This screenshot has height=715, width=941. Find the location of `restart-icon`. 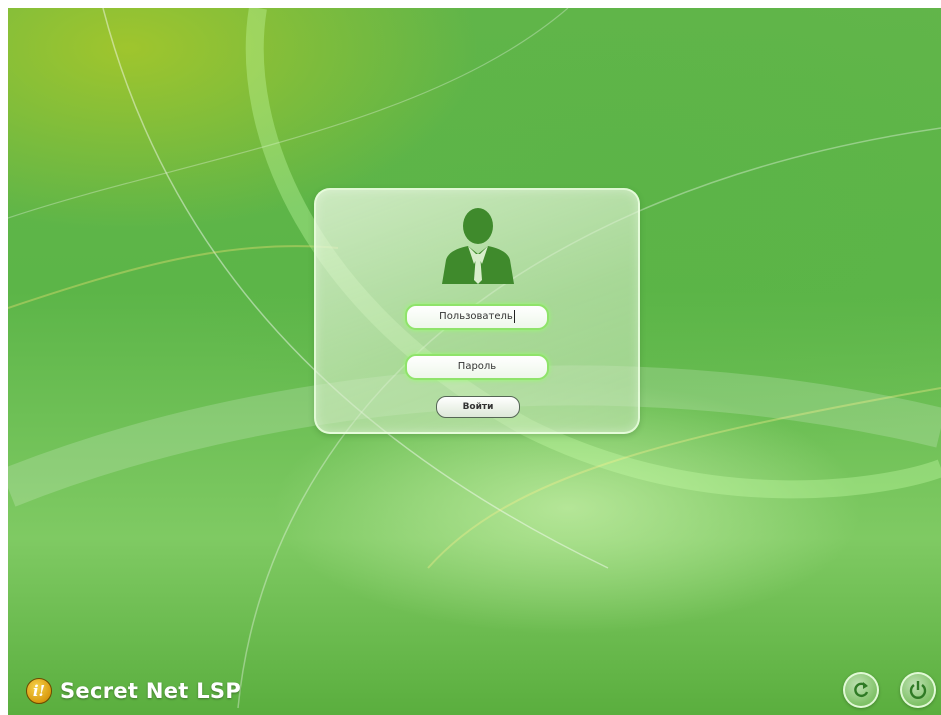

restart-icon is located at coordinates (861, 690).